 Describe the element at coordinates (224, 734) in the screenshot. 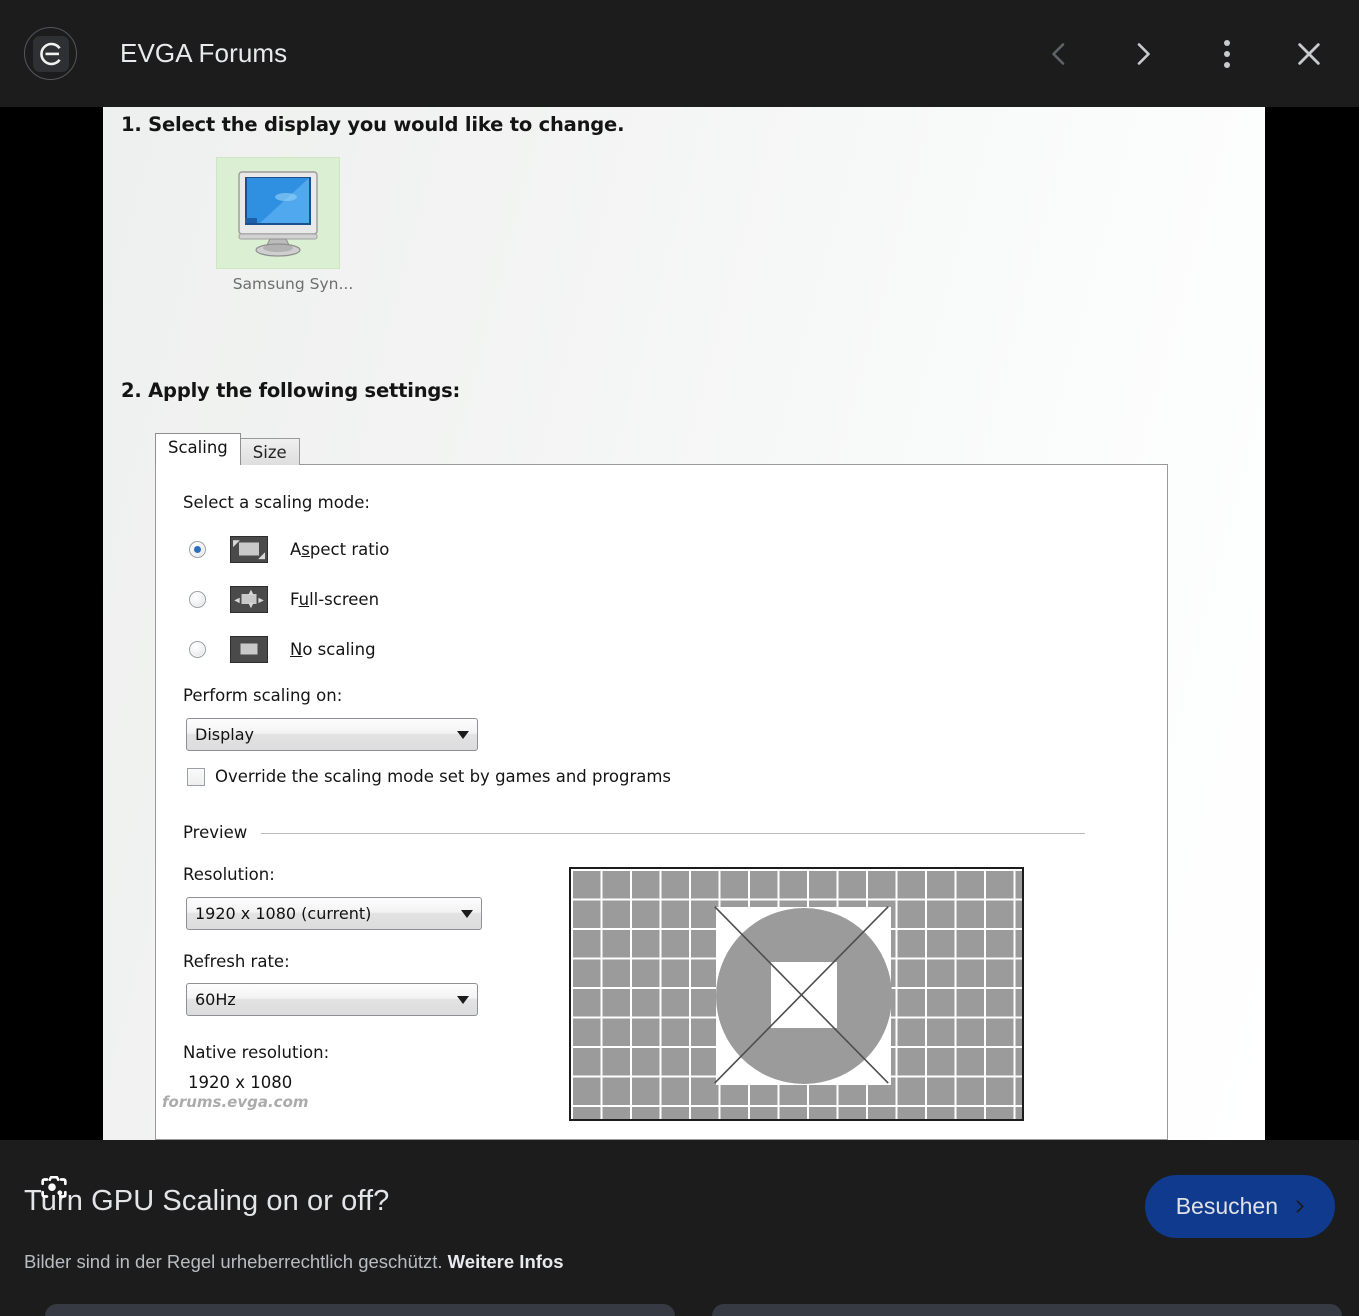

I see `perform-scaling-on-value: Display` at that location.